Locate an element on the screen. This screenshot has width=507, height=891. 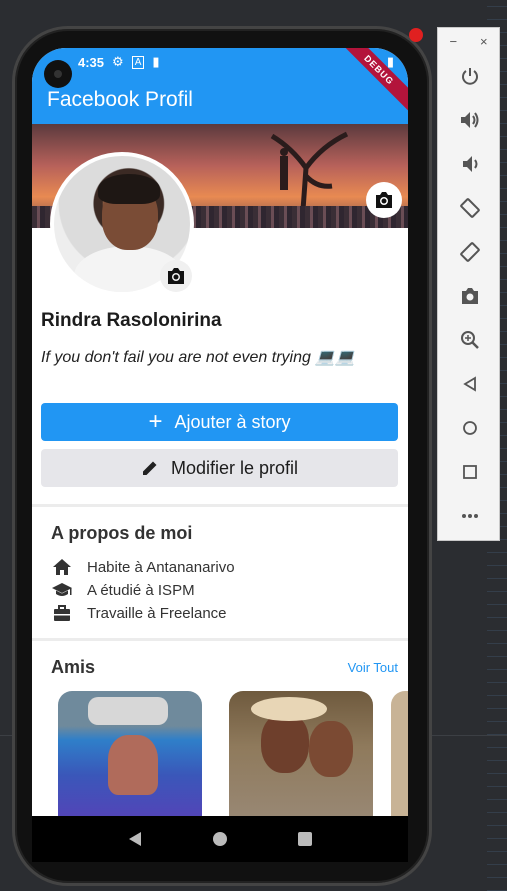
volume-down-icon is located at coordinates (469, 164).